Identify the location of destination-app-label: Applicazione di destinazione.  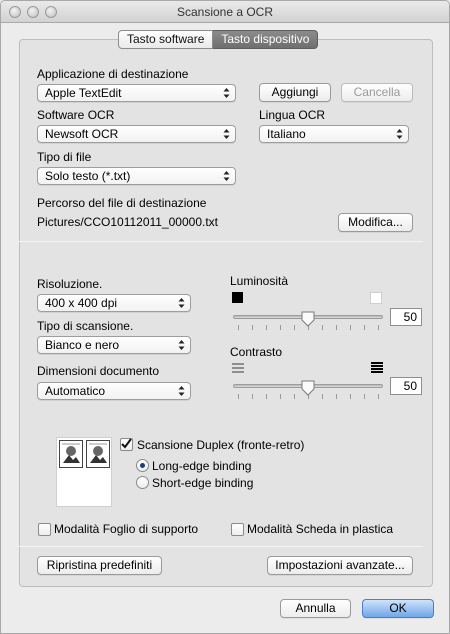
(113, 74).